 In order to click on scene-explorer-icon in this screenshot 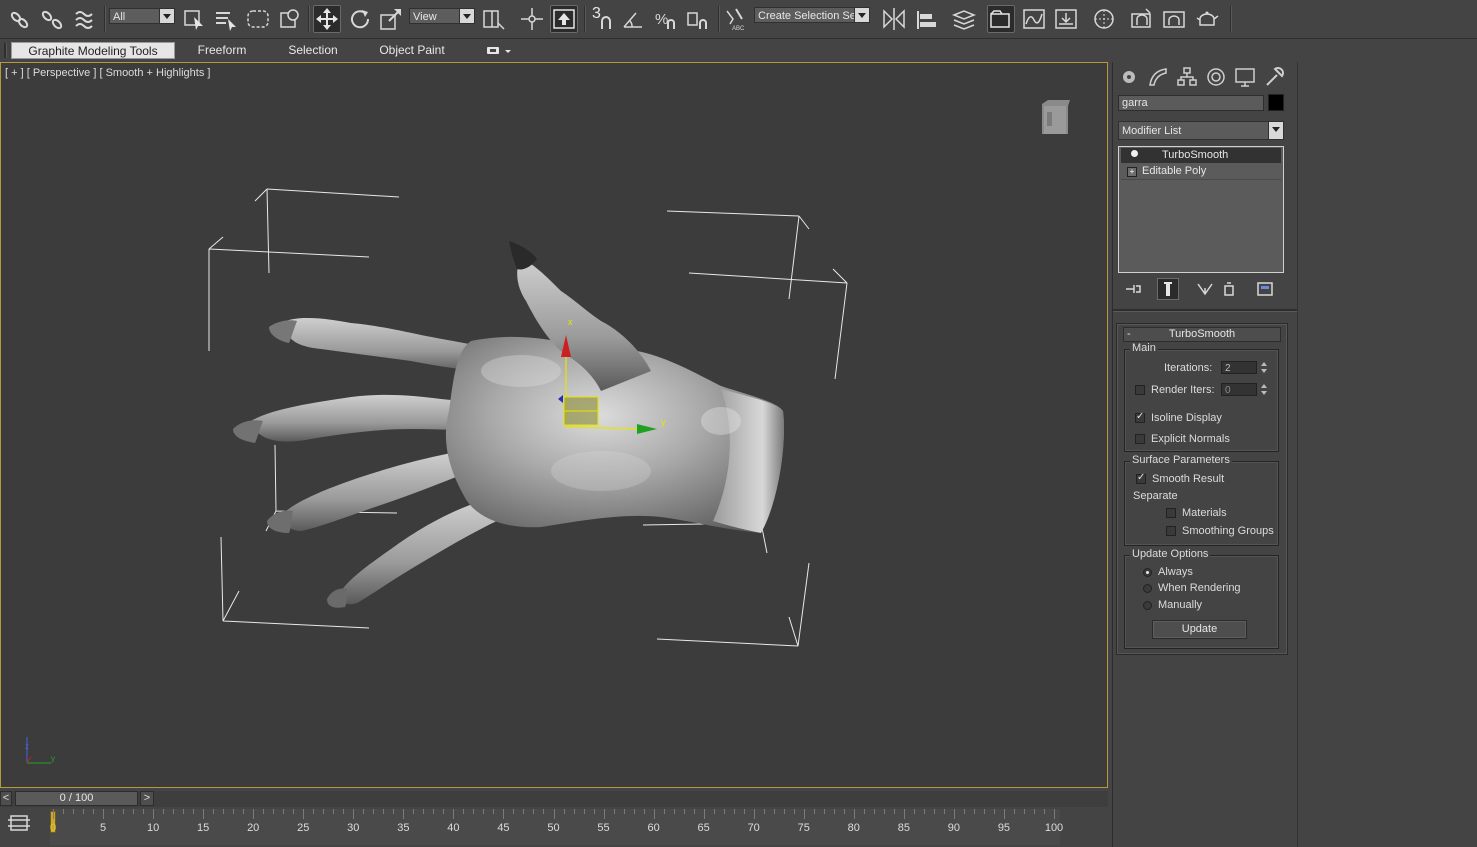, I will do `click(1001, 19)`.